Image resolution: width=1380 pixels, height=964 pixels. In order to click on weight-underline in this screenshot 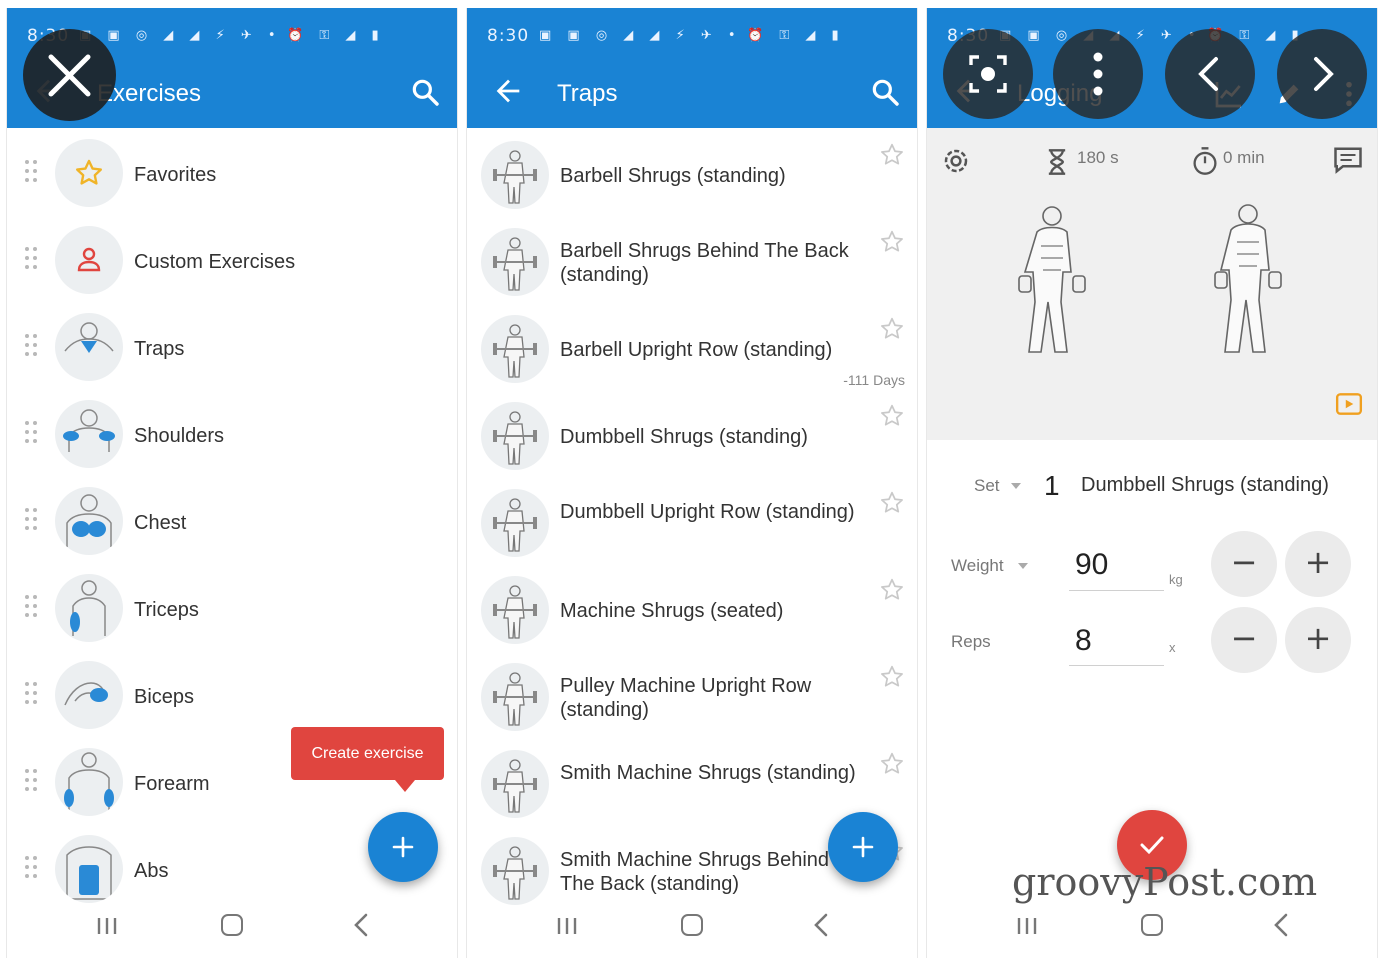, I will do `click(1116, 590)`.